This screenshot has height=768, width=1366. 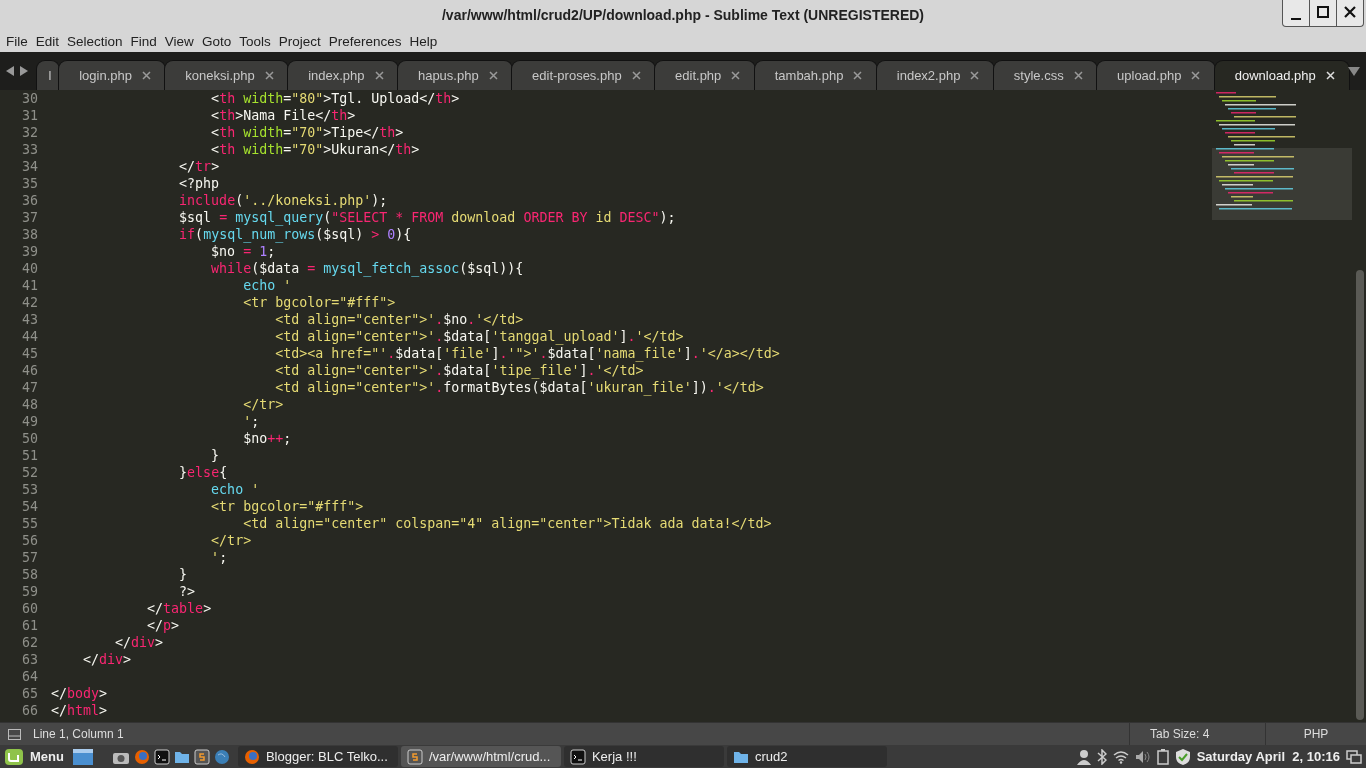 What do you see at coordinates (342, 75) in the screenshot?
I see `tab: index.php` at bounding box center [342, 75].